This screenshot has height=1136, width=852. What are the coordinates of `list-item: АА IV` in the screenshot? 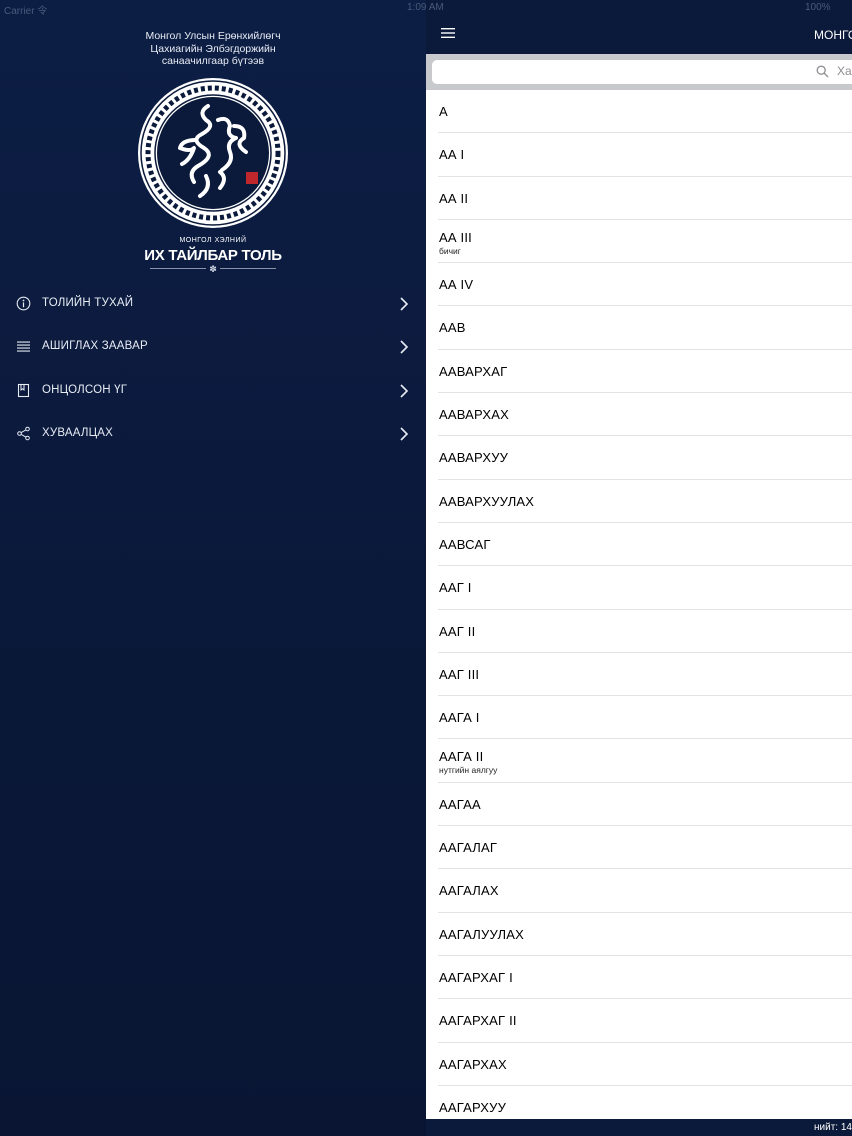 It's located at (645, 285).